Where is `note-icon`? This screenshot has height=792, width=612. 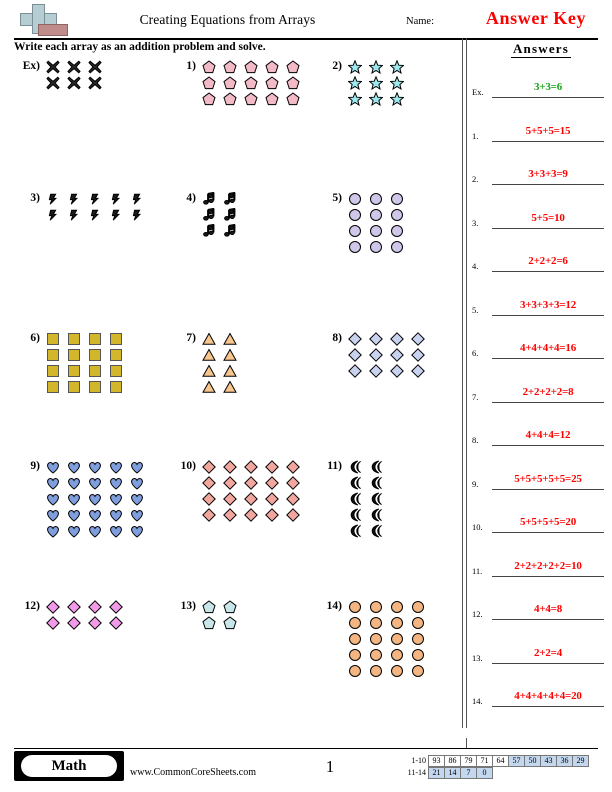
note-icon is located at coordinates (210, 215).